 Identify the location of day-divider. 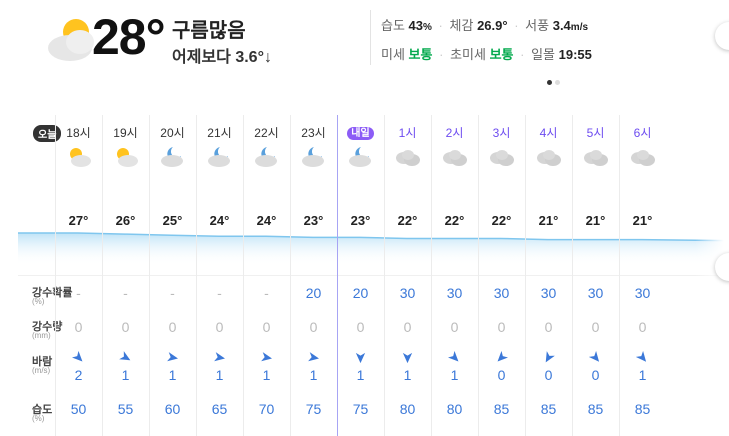
(337, 275).